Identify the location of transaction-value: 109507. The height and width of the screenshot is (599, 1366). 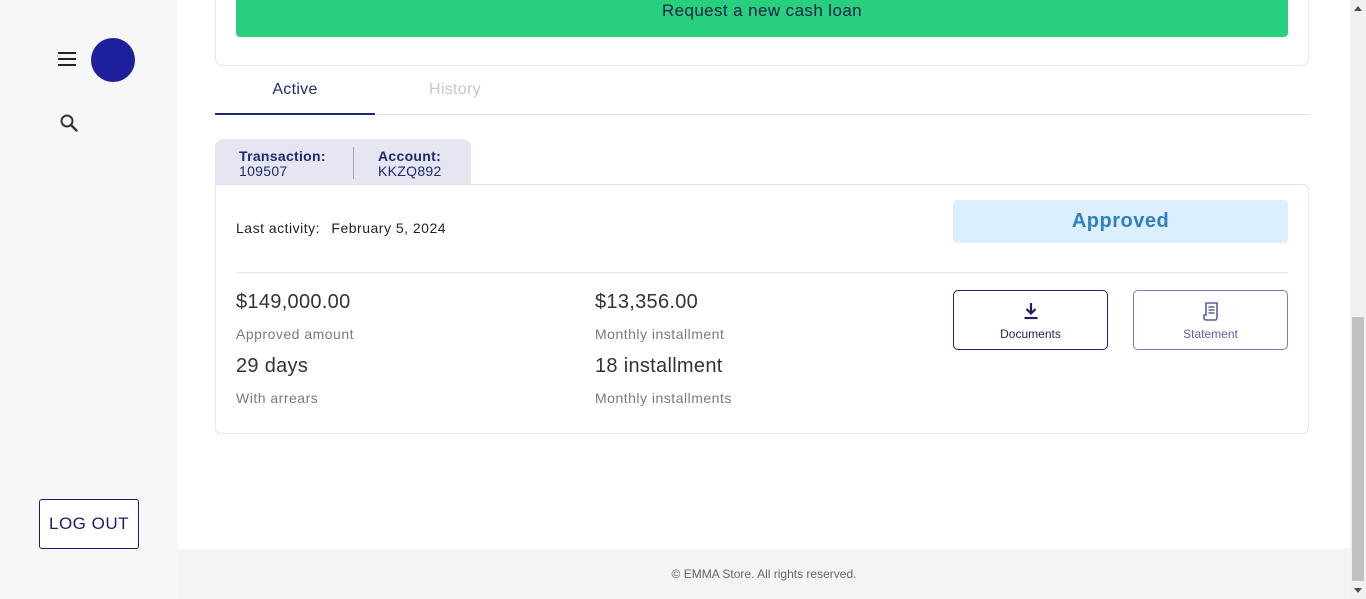
(263, 171).